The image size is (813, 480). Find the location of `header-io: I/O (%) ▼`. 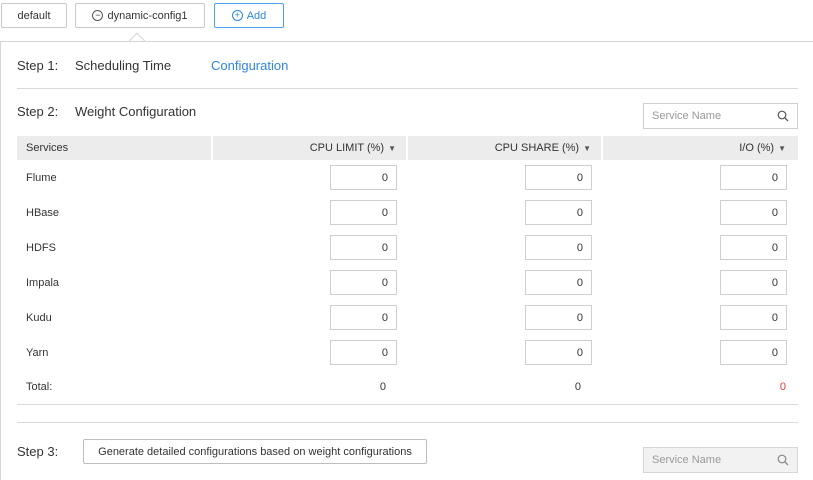

header-io: I/O (%) ▼ is located at coordinates (698, 148).